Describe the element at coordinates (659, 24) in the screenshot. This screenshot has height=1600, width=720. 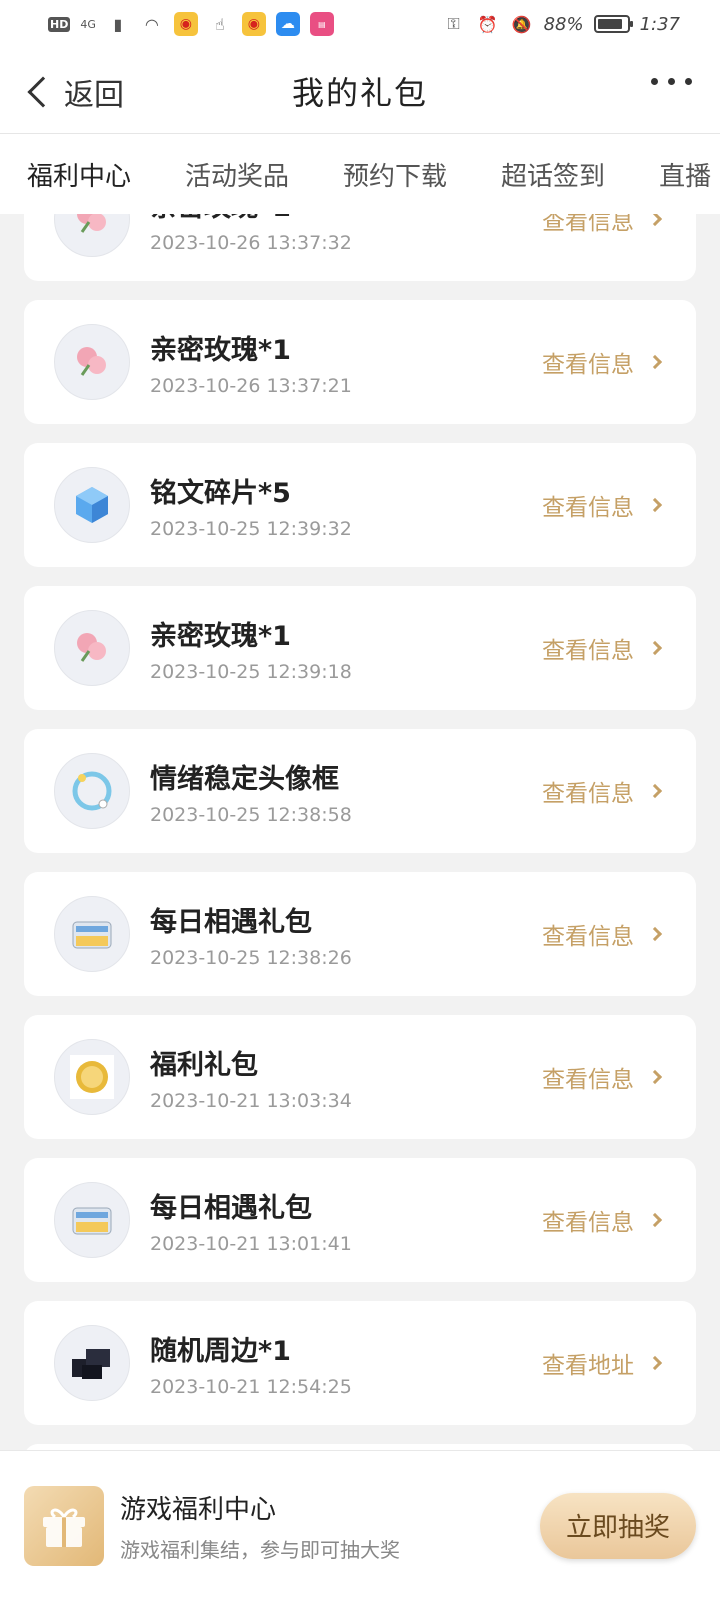
I see `clock: 1:37` at that location.